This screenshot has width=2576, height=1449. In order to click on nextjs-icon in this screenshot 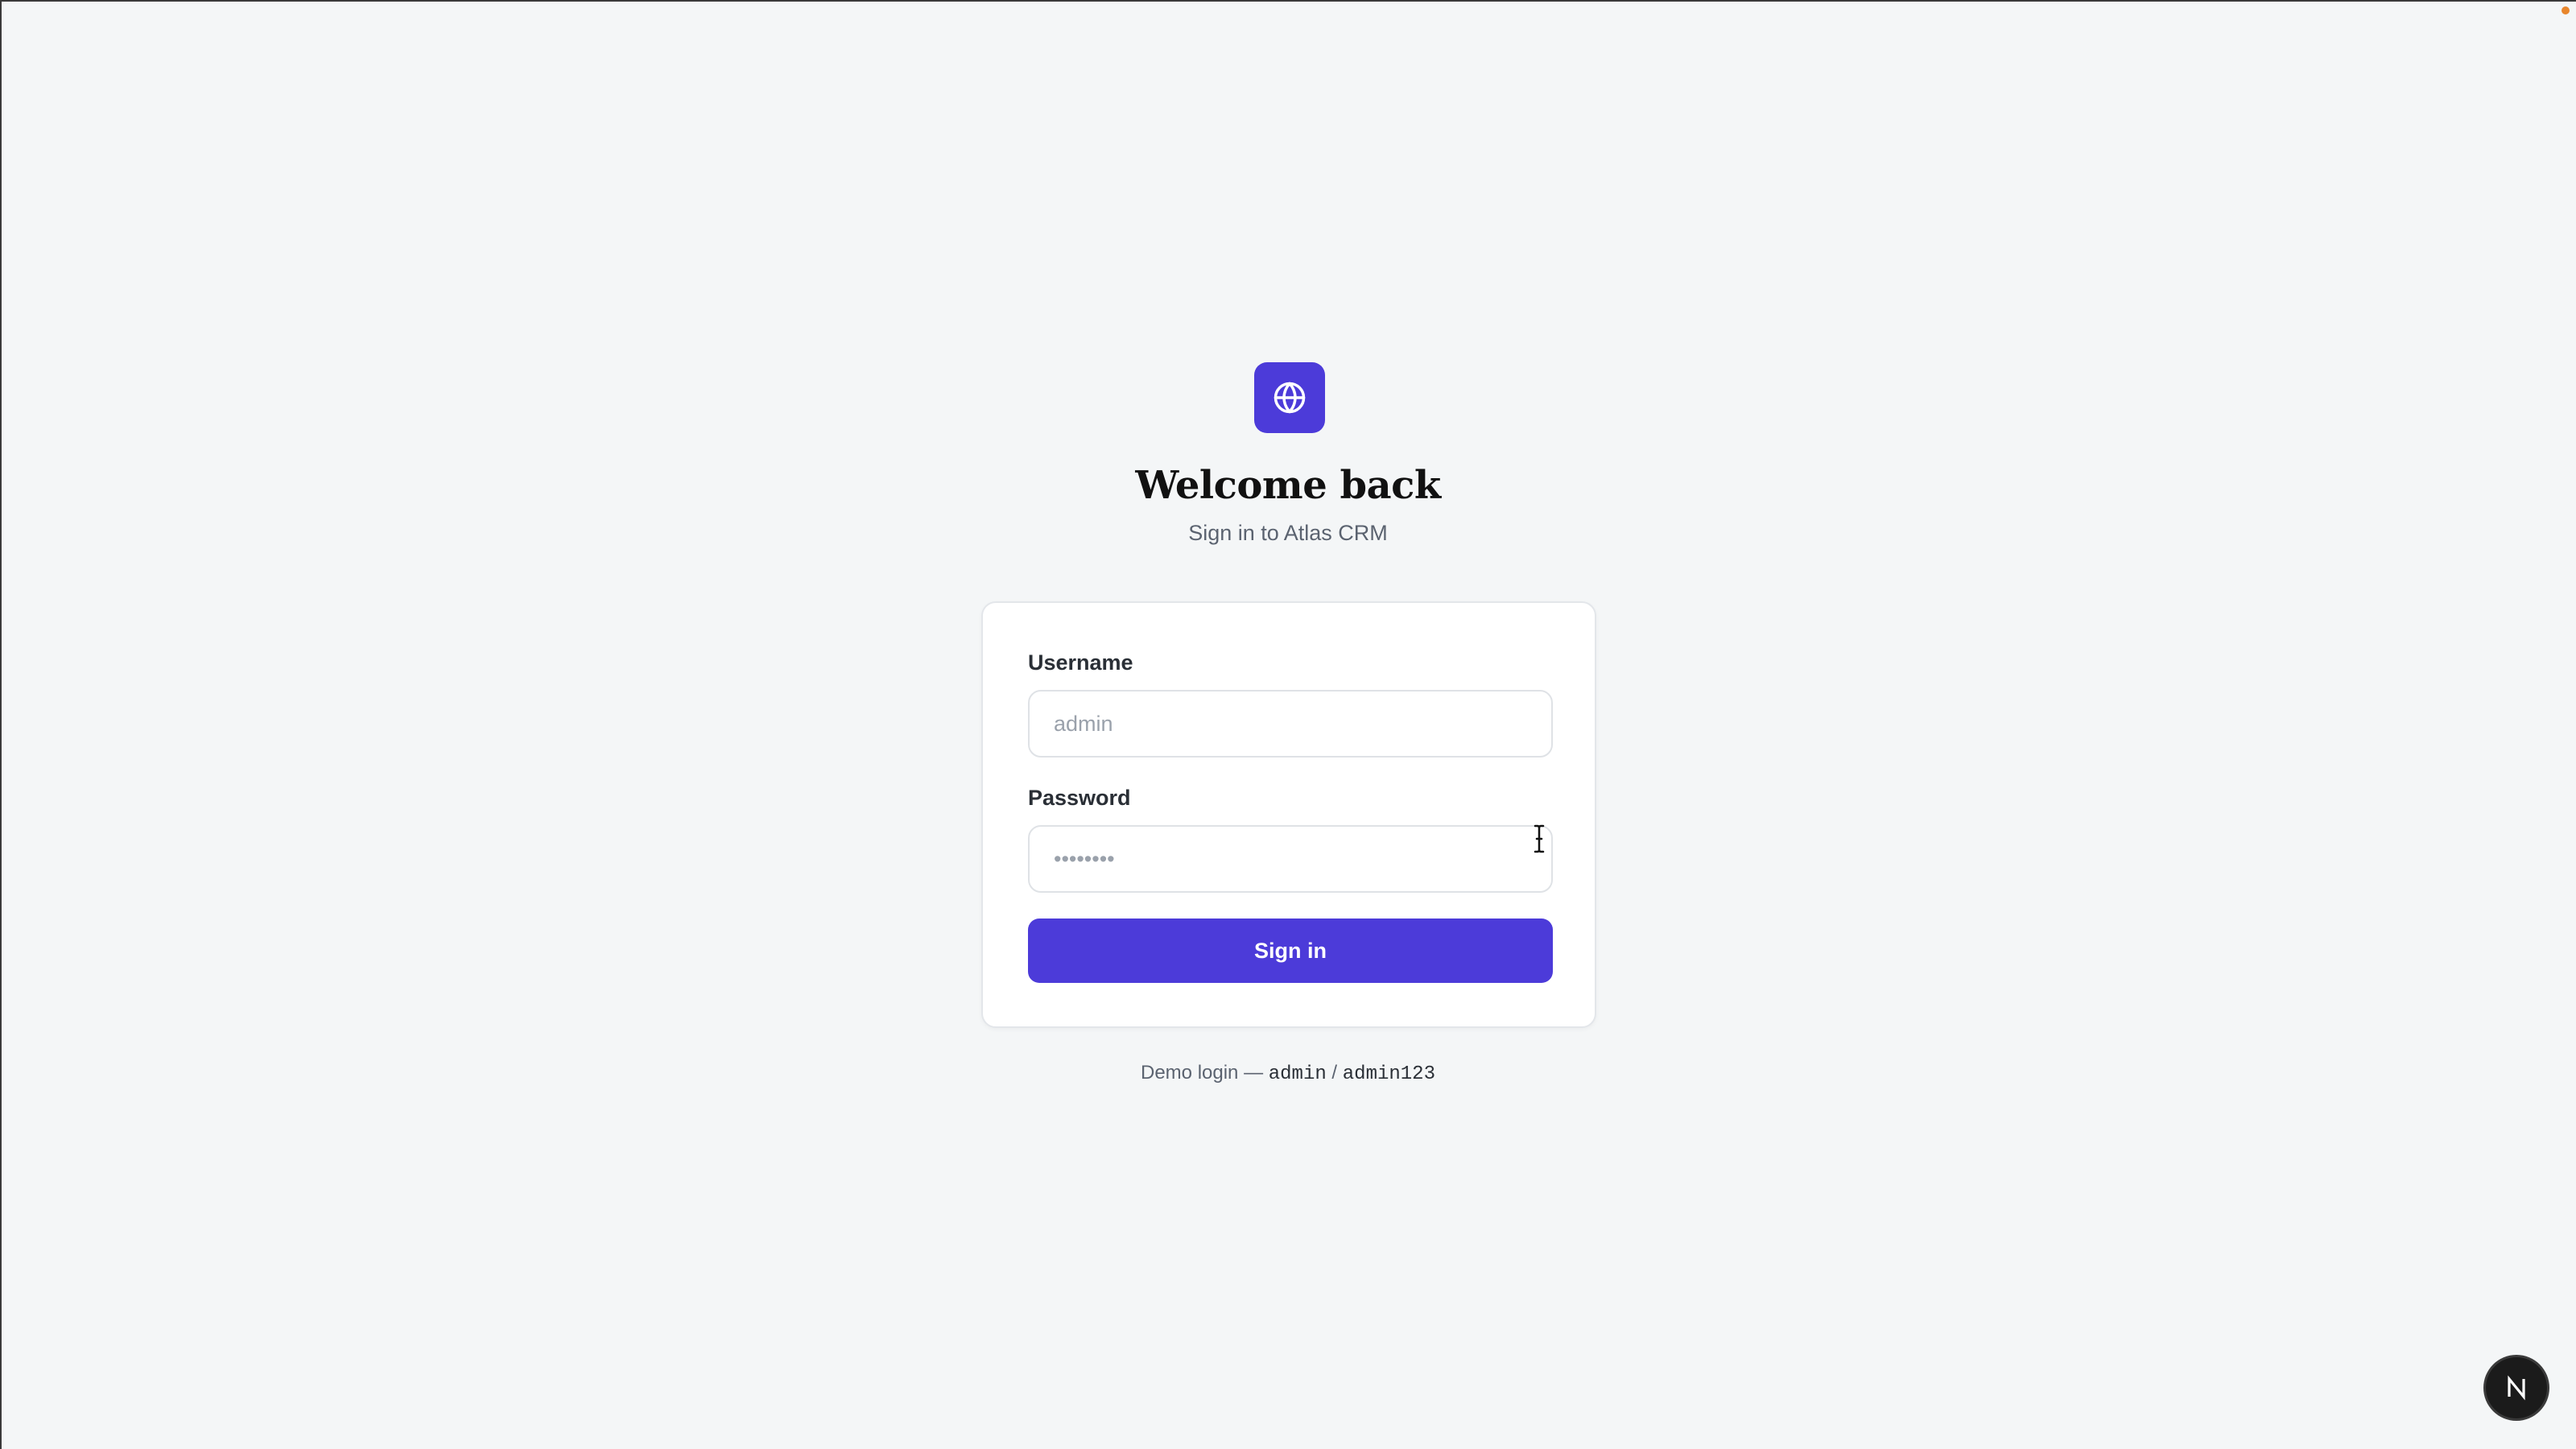, I will do `click(2516, 1388)`.